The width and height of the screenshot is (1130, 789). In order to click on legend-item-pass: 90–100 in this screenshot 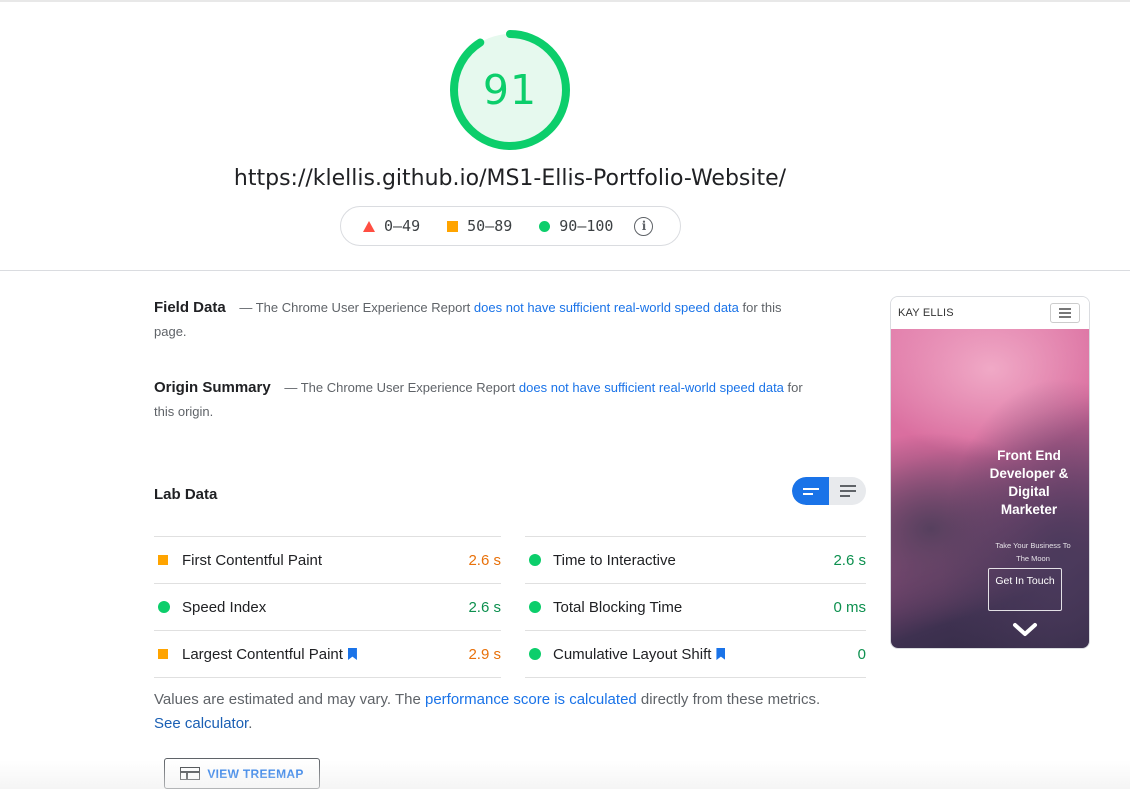, I will do `click(576, 226)`.